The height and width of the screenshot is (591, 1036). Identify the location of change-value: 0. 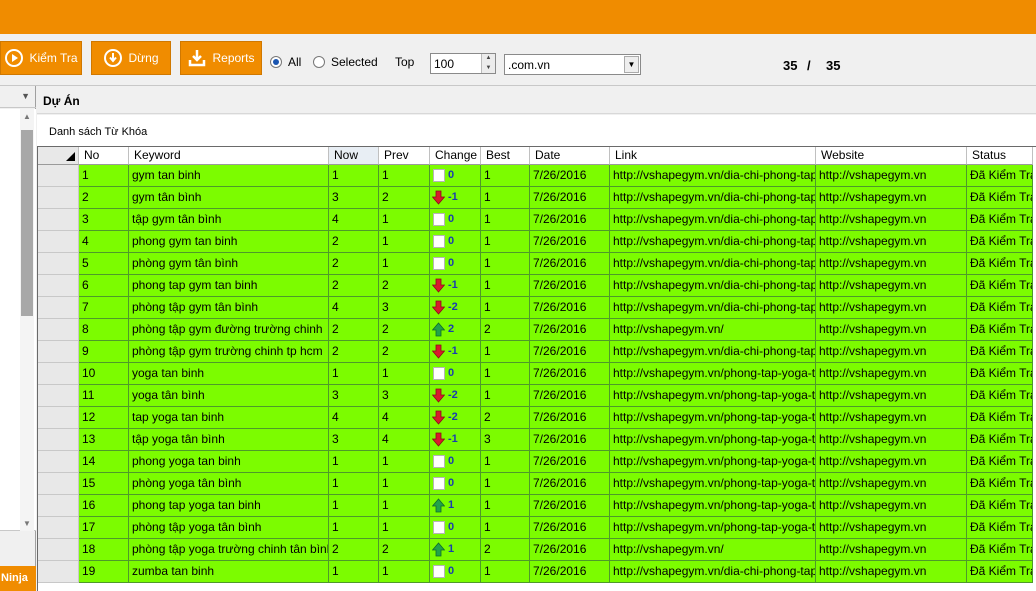
(451, 219).